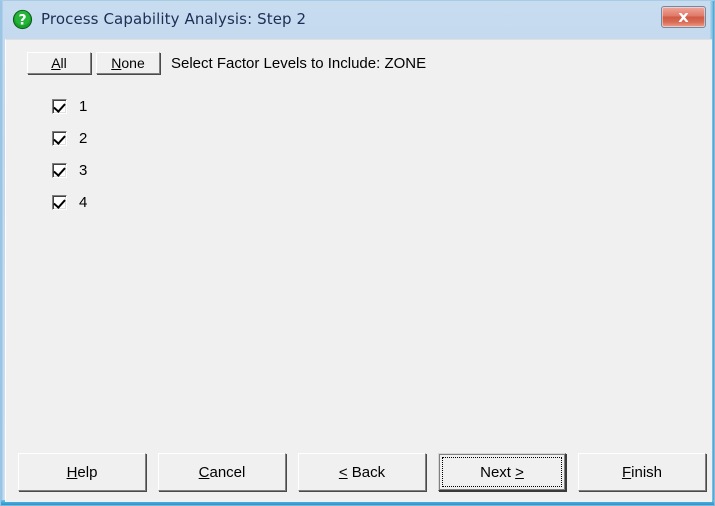 This screenshot has width=715, height=506. I want to click on select-none-rest: one, so click(133, 63).